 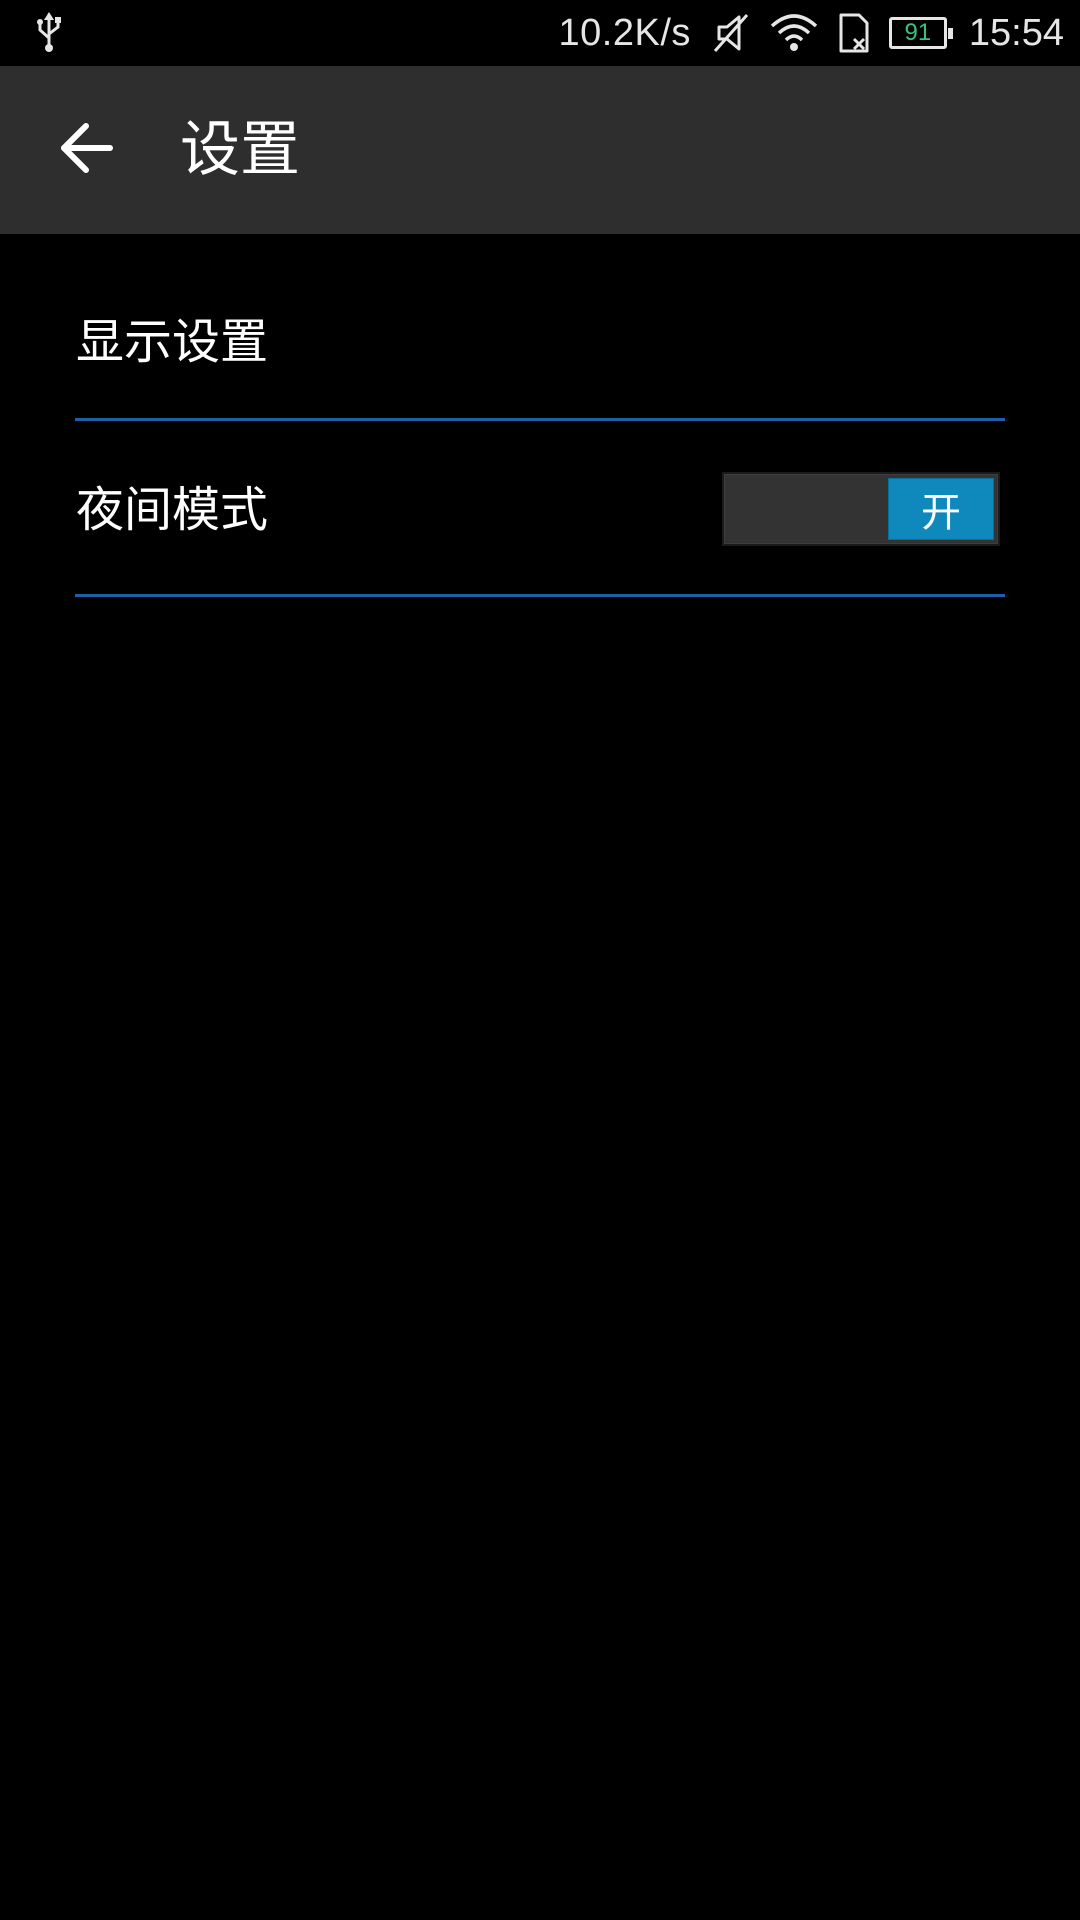 I want to click on back-arrow-icon, so click(x=87, y=148).